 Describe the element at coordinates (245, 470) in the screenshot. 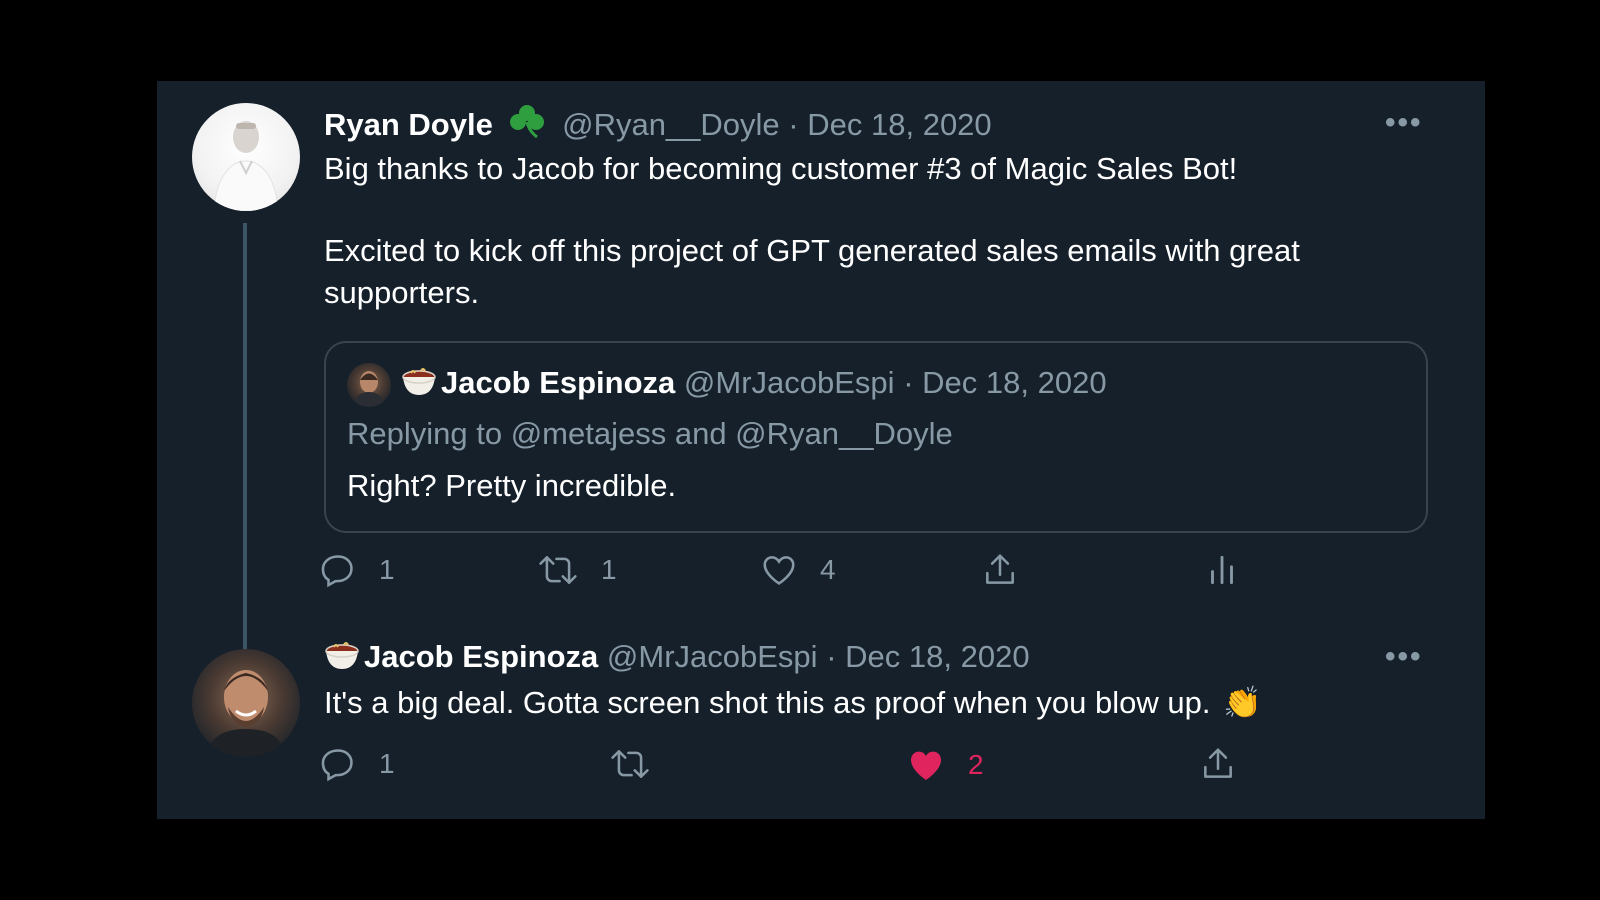

I see `thread-connector-line` at that location.